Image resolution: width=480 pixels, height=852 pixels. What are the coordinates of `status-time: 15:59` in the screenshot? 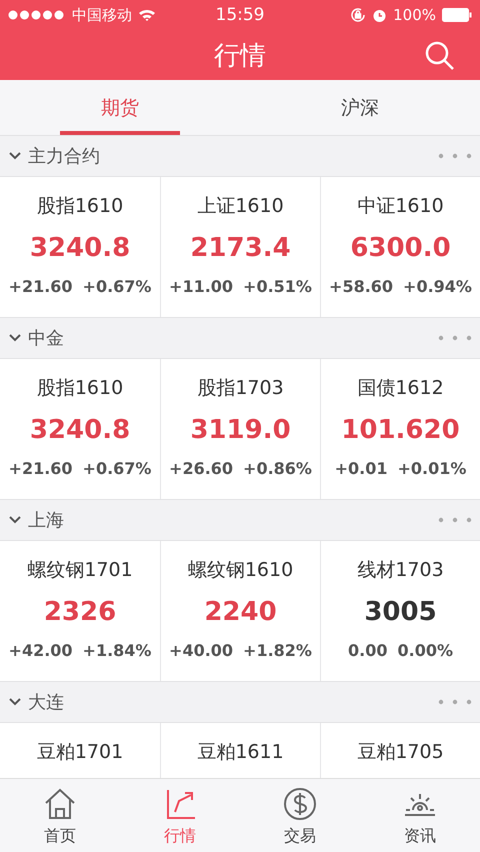 It's located at (240, 15).